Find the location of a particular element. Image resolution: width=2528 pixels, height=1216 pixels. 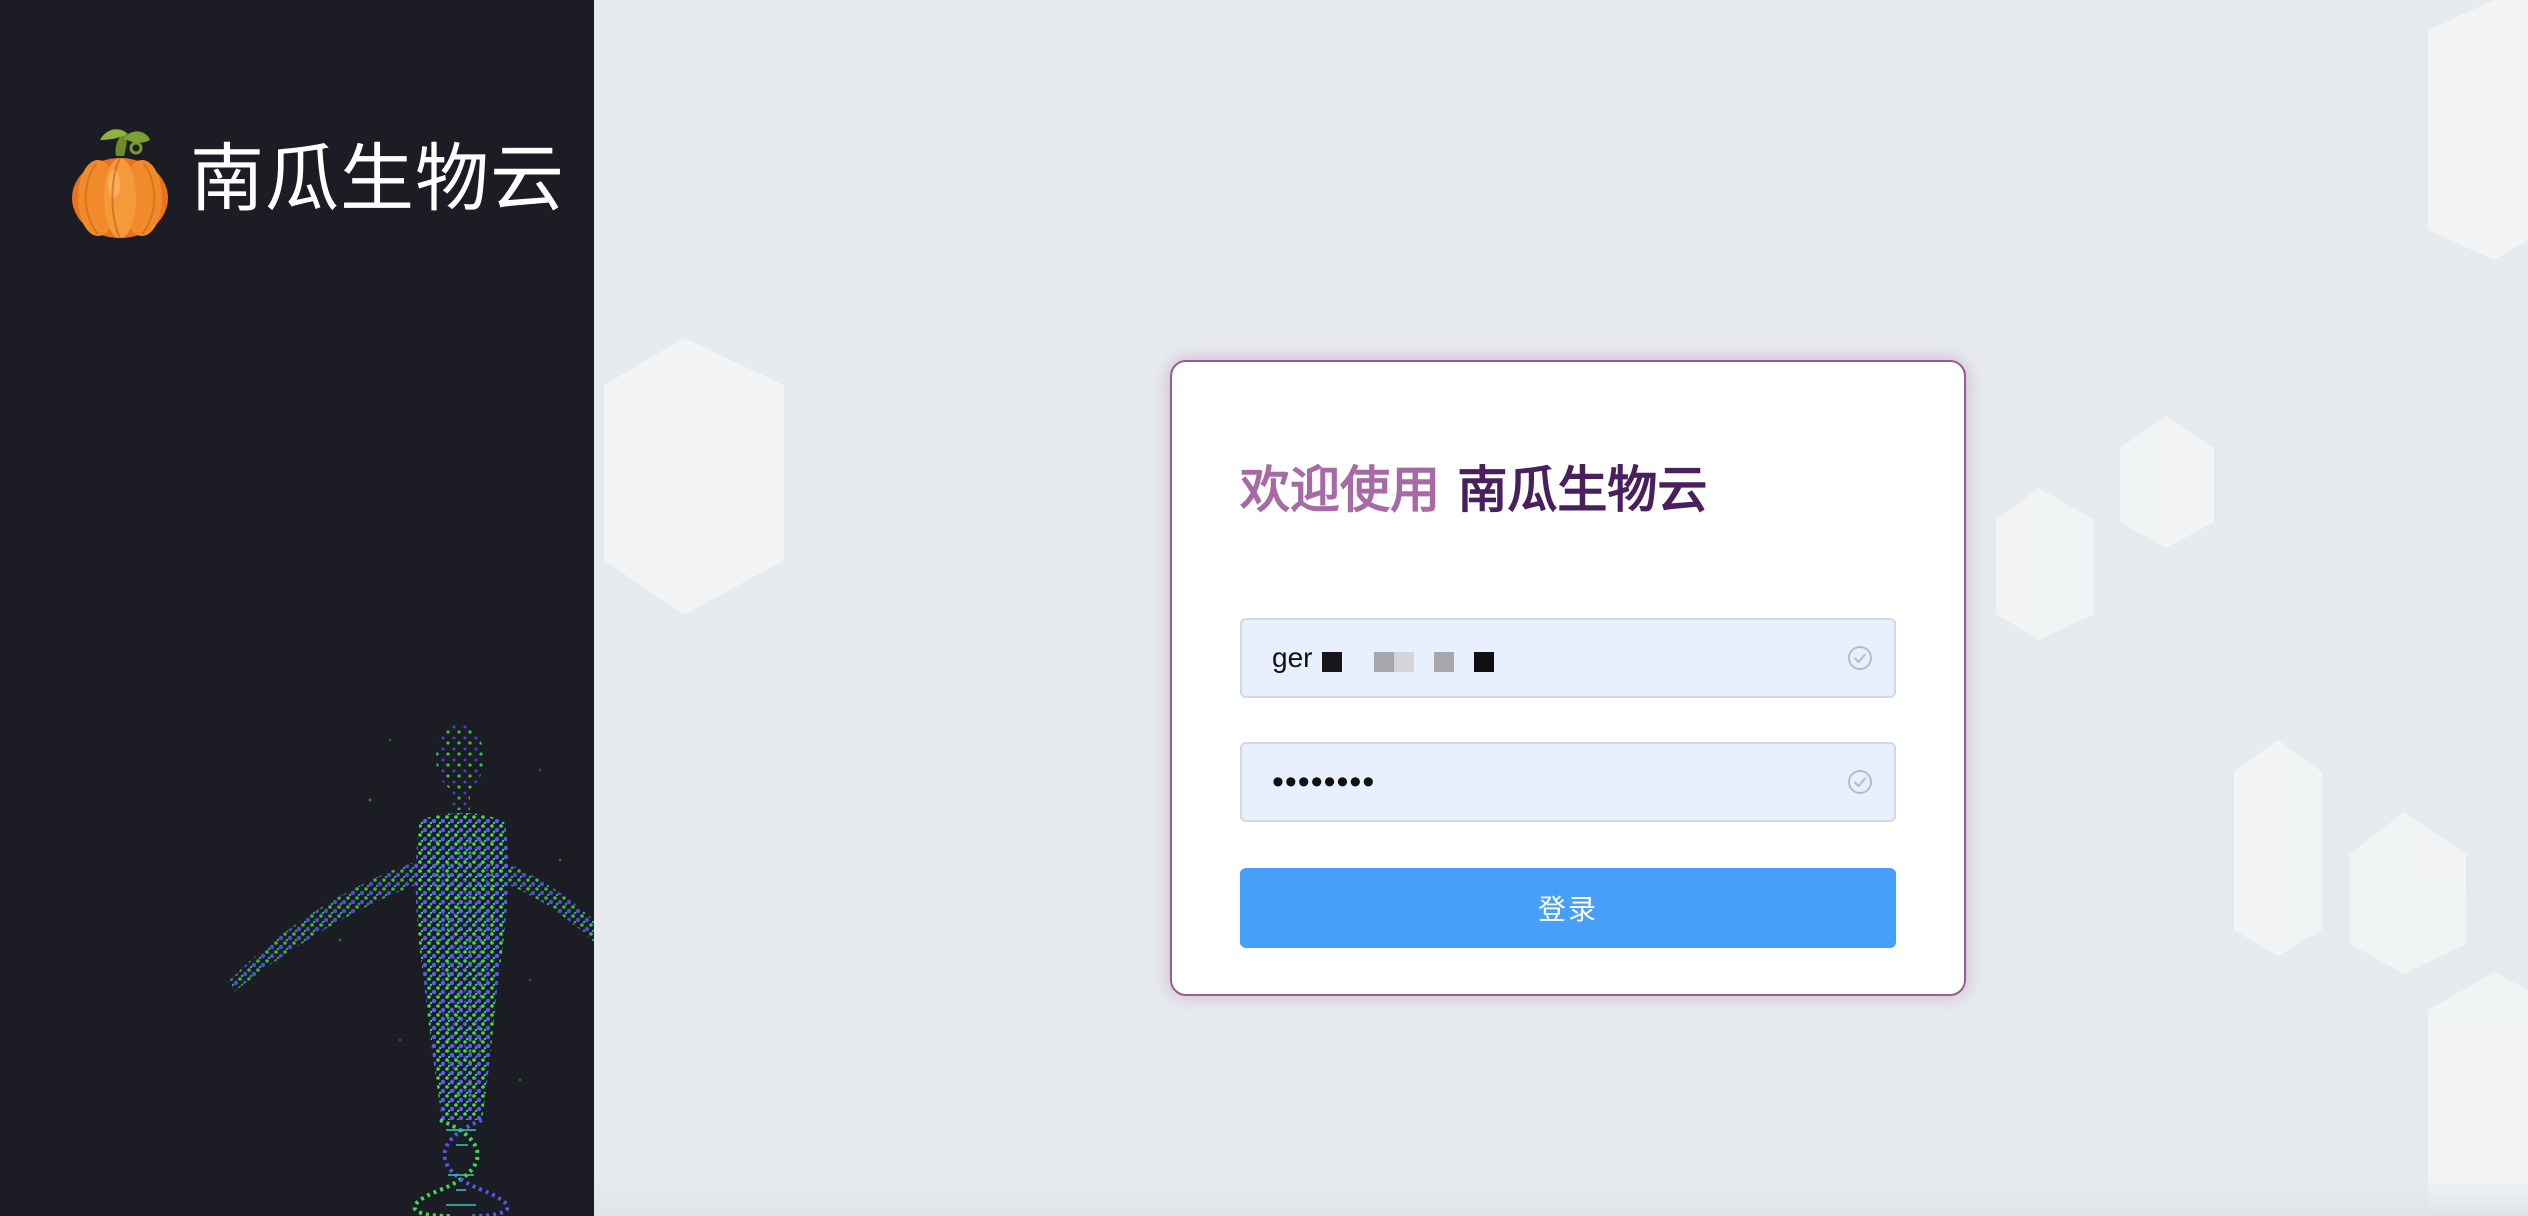

welcome-heading: 欢迎使用 南瓜生物云 is located at coordinates (1473, 490).